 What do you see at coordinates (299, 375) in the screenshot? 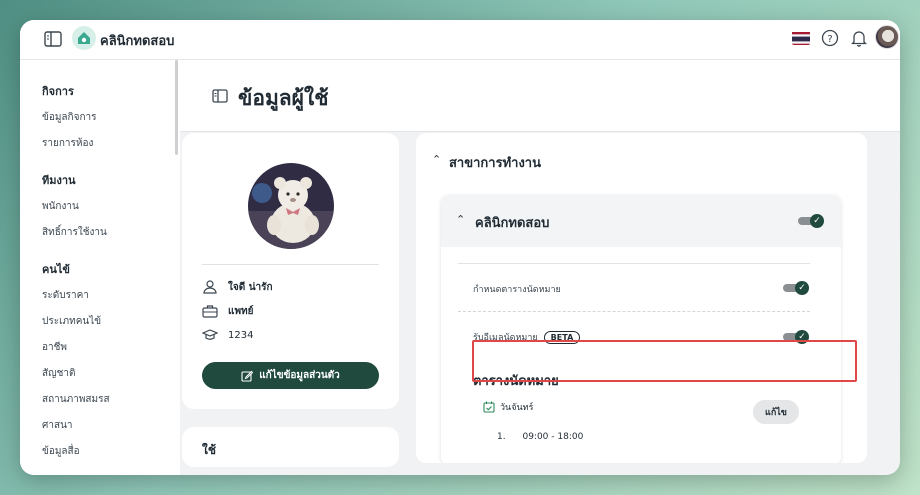
I see `edit-profile-label: แก้ไขข้อมูลส่วนตัว` at bounding box center [299, 375].